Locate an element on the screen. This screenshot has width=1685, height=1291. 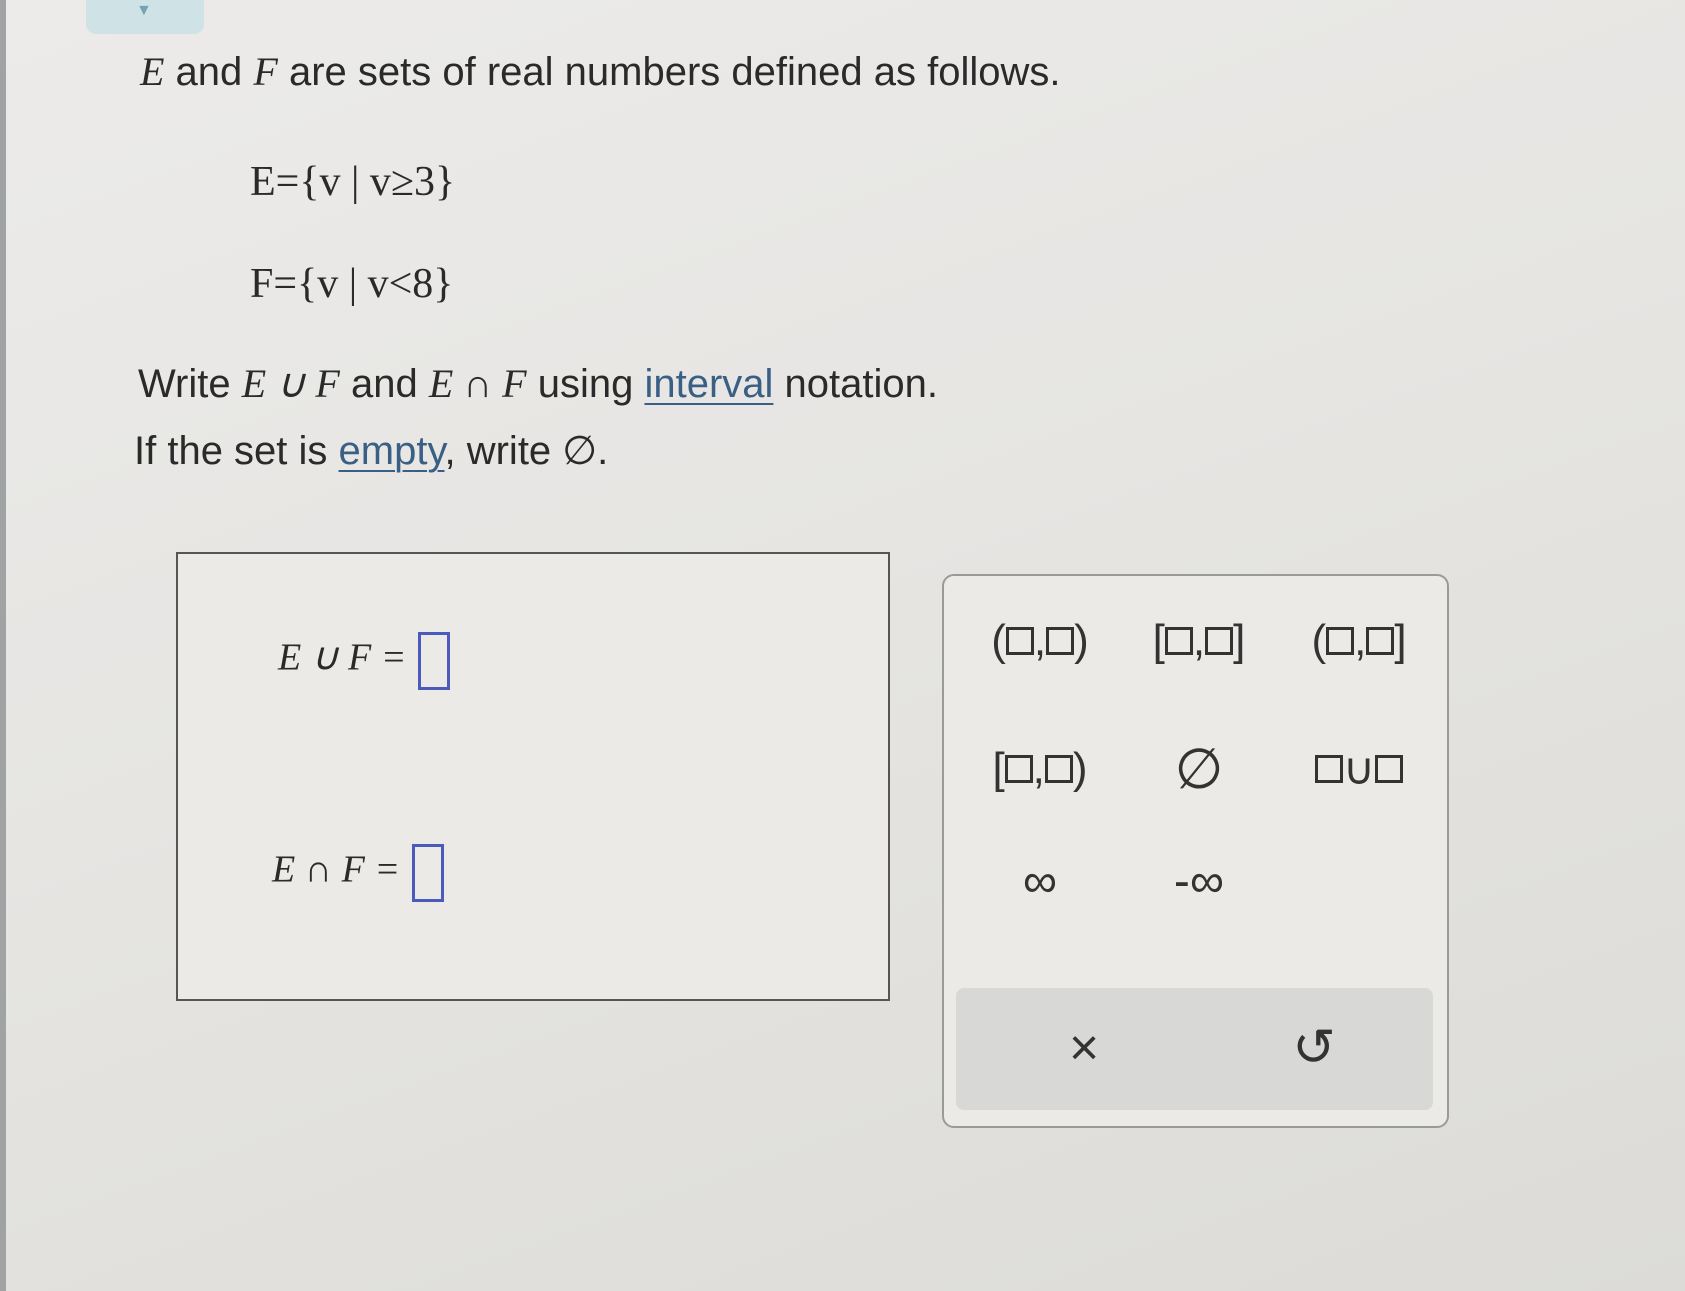
keypad-actions: × ↺ is located at coordinates (1194, 1049).